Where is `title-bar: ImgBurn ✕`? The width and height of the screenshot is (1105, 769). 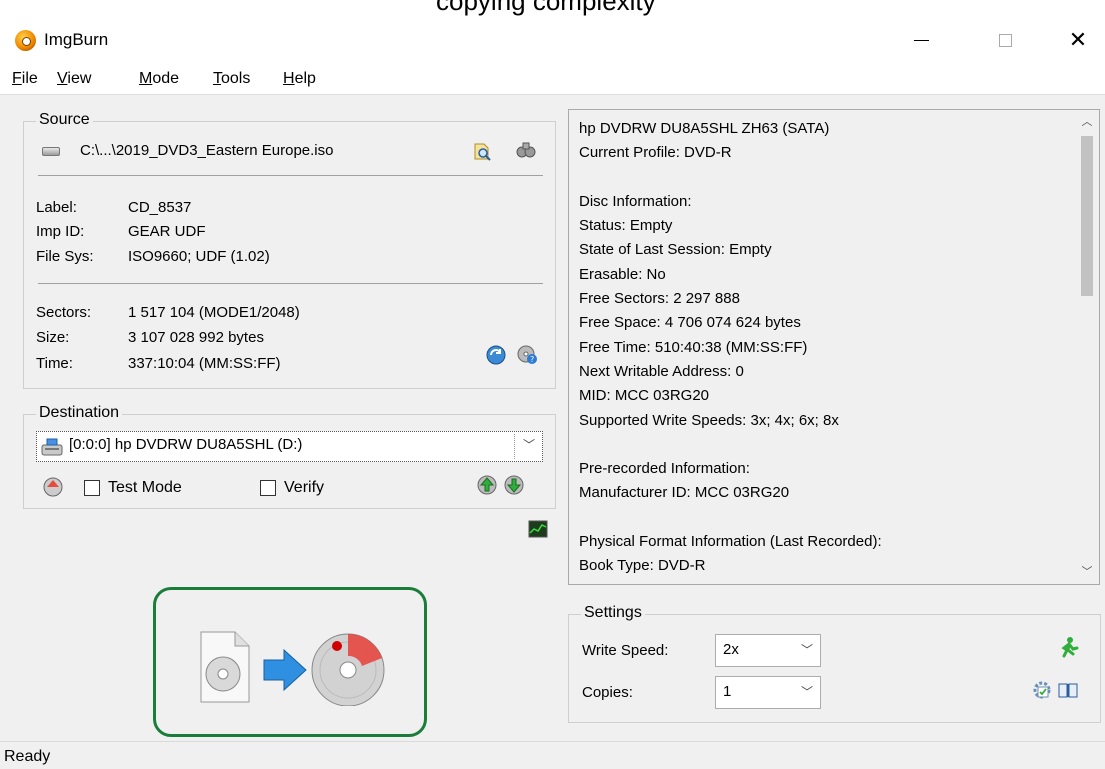 title-bar: ImgBurn ✕ is located at coordinates (552, 40).